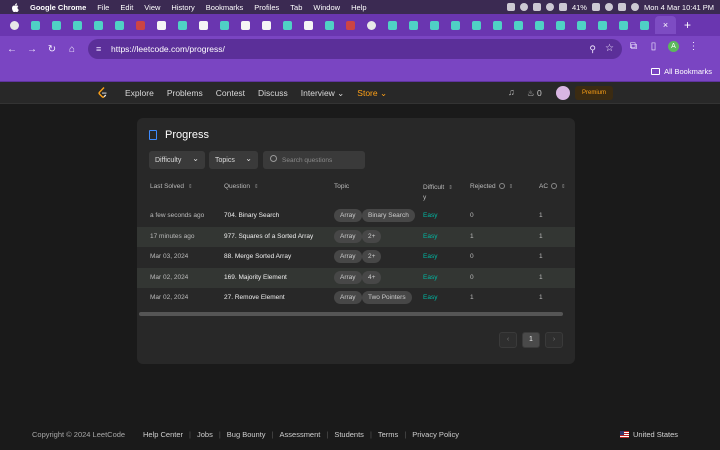 This screenshot has width=720, height=450. Describe the element at coordinates (523, 7) in the screenshot. I see `cloud-icon` at that location.